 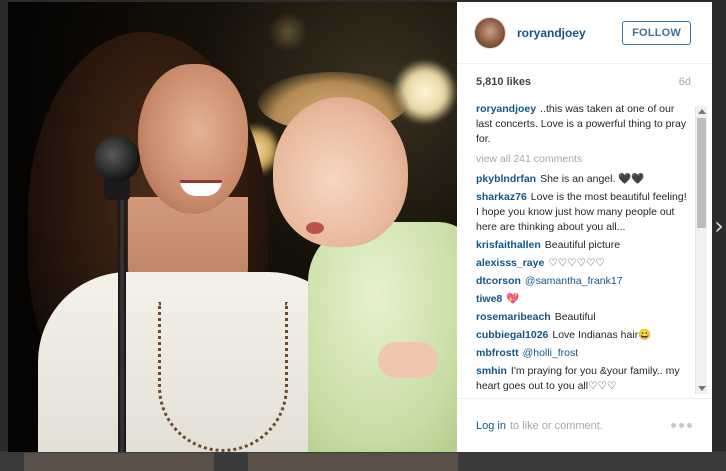 What do you see at coordinates (551, 33) in the screenshot?
I see `username-link: roryandjoey` at bounding box center [551, 33].